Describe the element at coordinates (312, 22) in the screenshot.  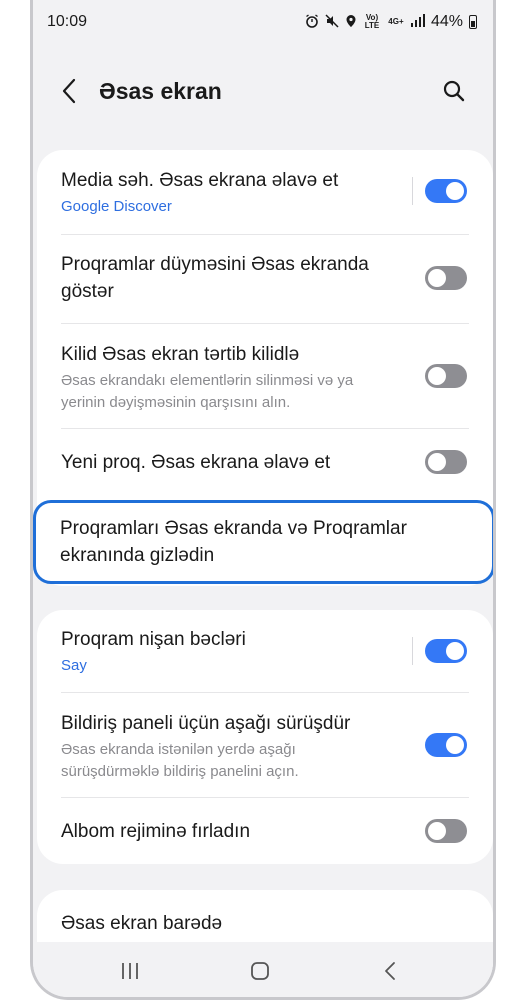
I see `alarm-icon` at that location.